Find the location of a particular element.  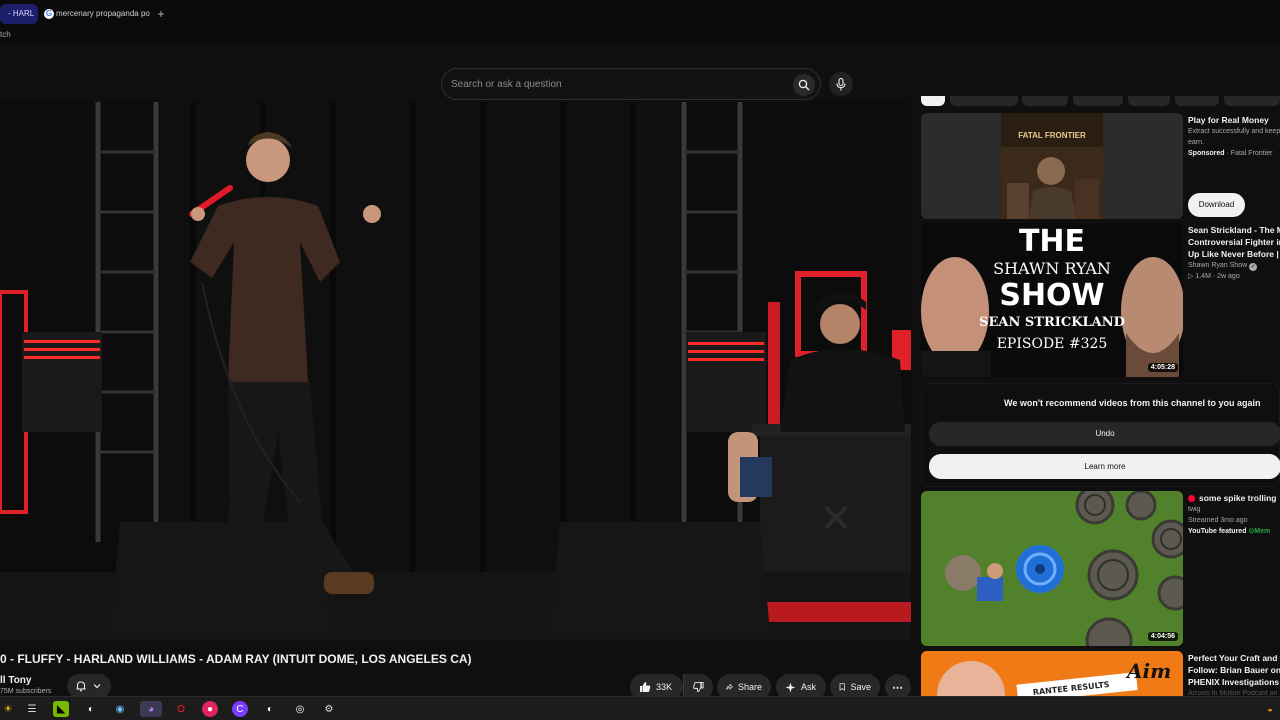

aim-logo: Aim is located at coordinates (1149, 671).